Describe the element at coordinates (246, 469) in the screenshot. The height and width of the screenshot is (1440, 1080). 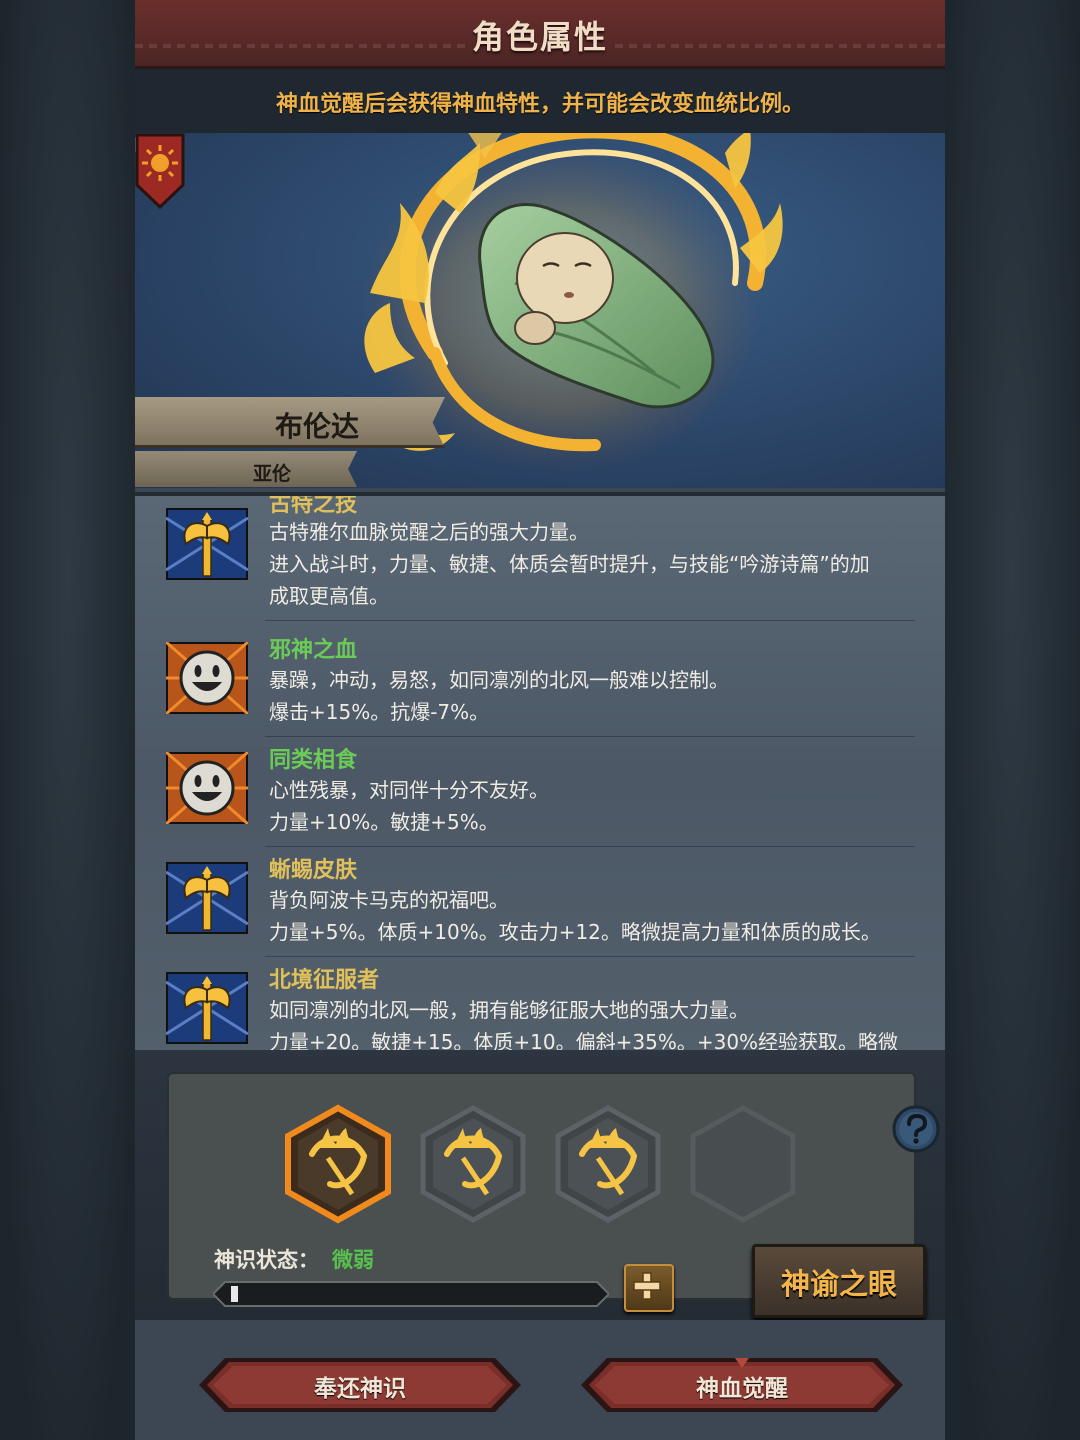
I see `family-plate` at that location.